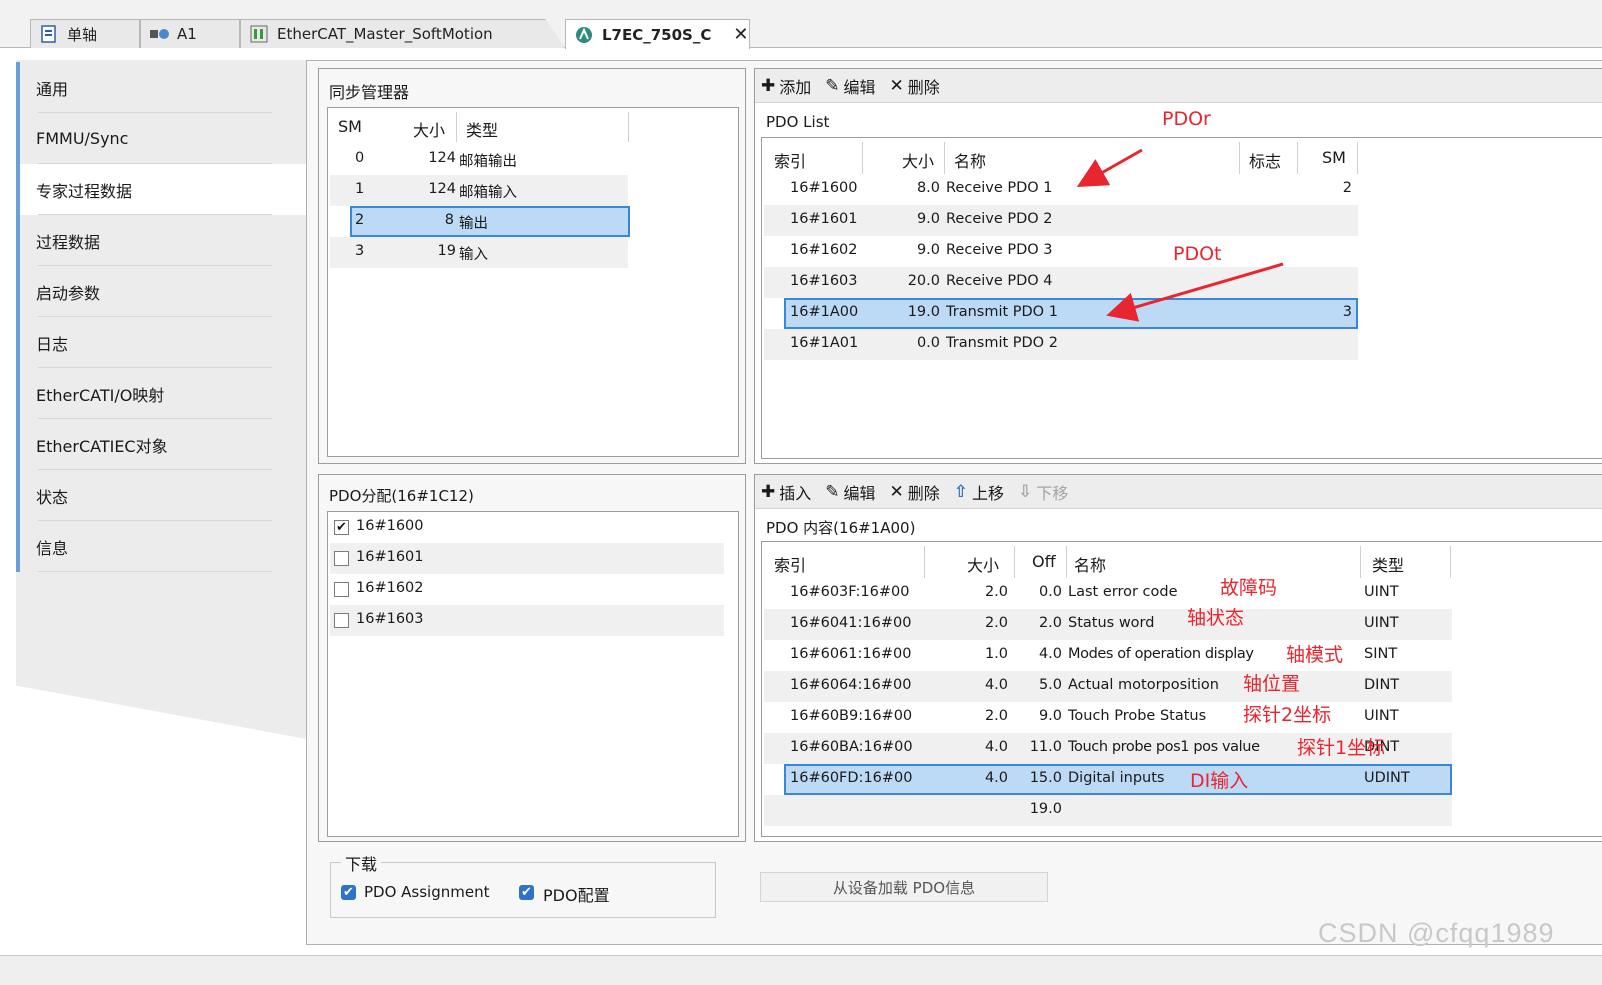 This screenshot has height=985, width=1602. Describe the element at coordinates (1109, 167) in the screenshot. I see `pdor-arrow` at that location.